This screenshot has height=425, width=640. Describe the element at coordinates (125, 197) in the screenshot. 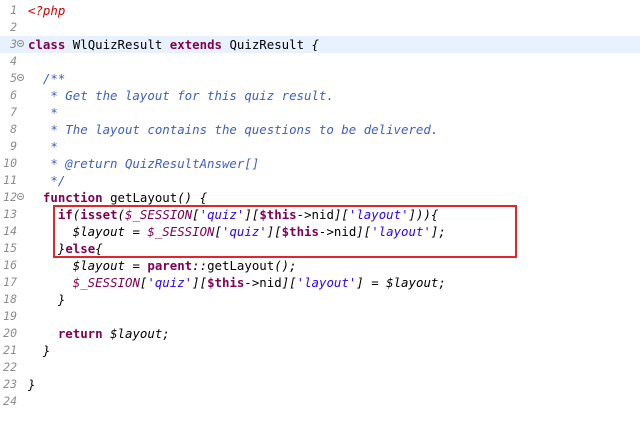

I see `code-text: function getLayout() {` at that location.